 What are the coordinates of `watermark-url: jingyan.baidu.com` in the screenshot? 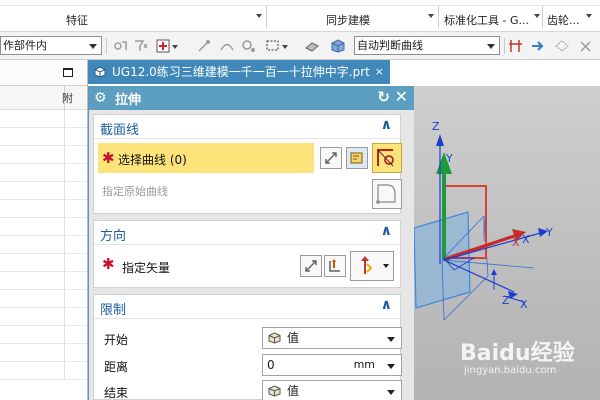 It's located at (510, 370).